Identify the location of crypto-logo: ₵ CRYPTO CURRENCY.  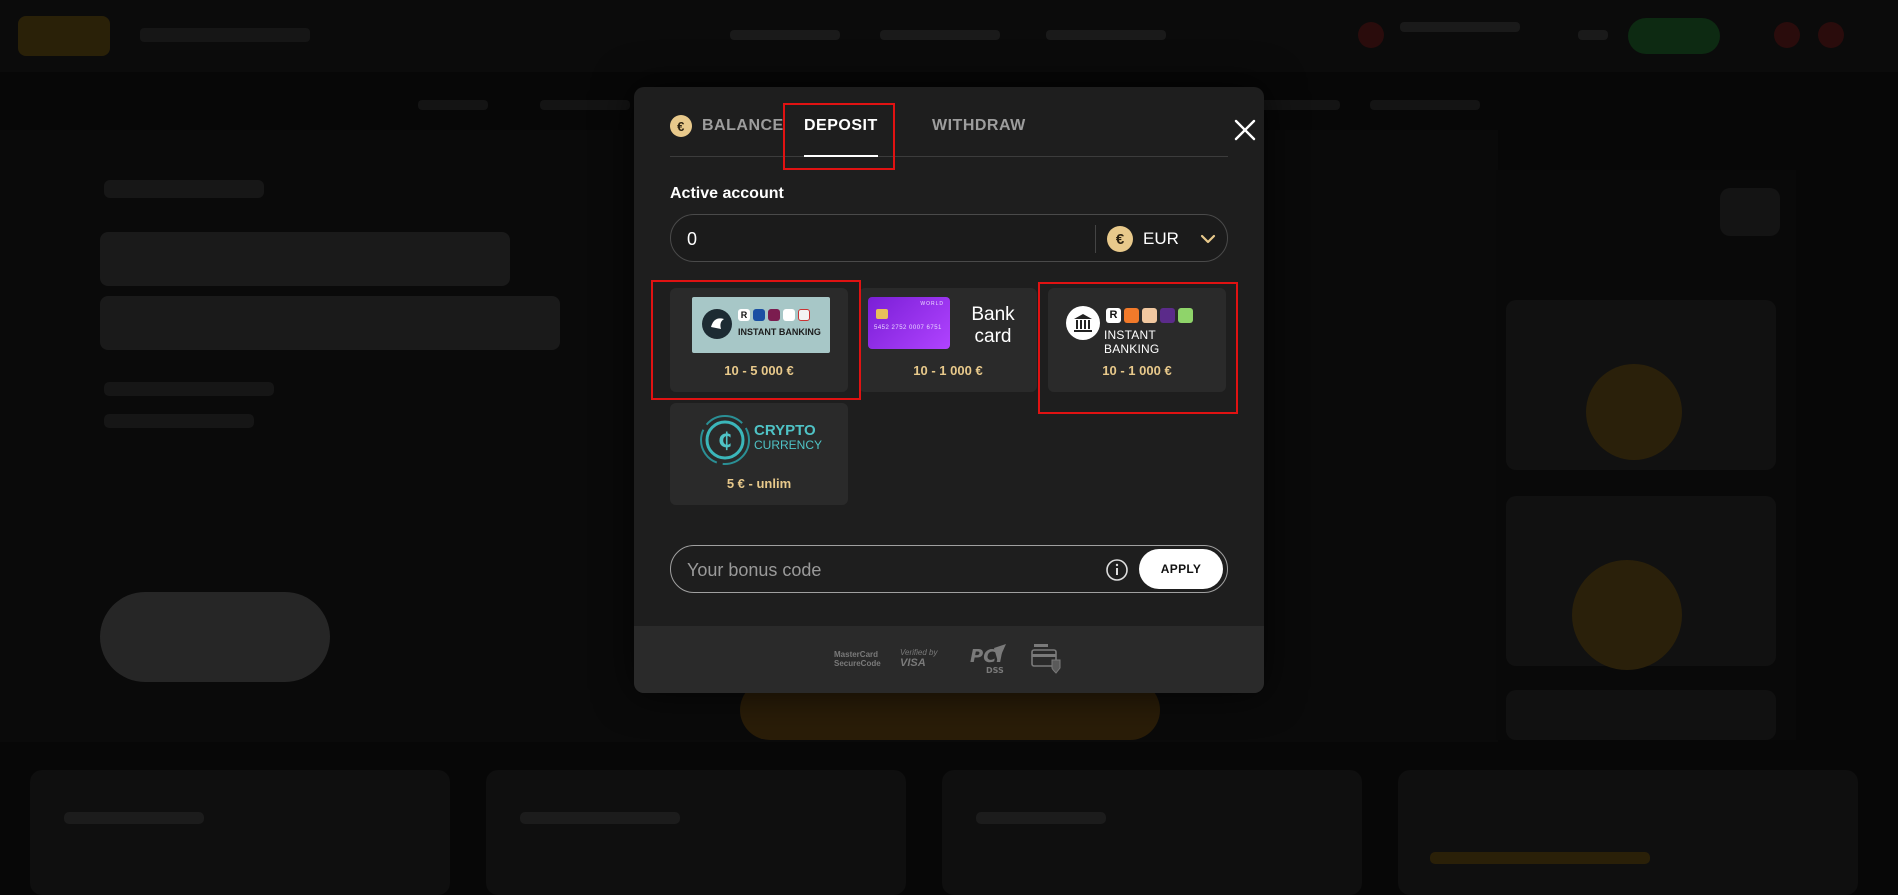
(760, 439).